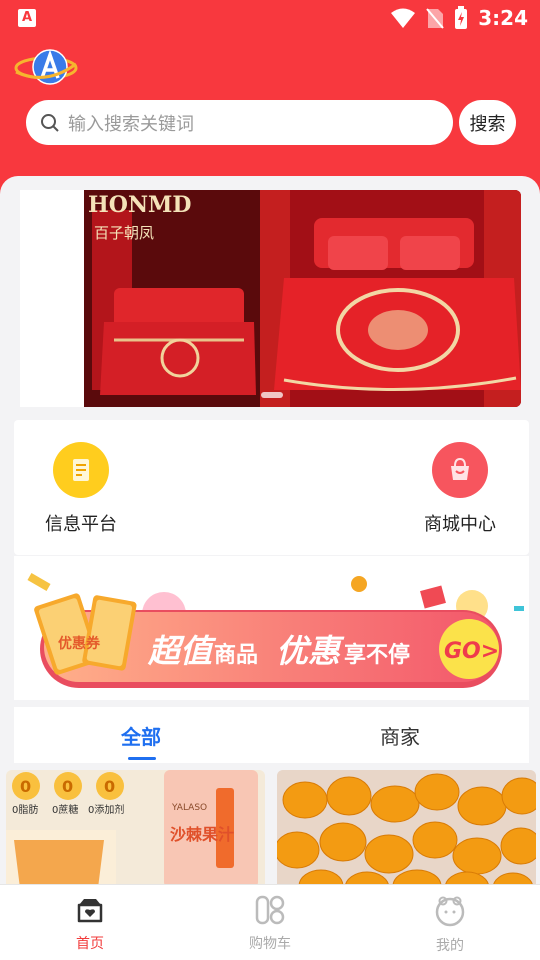 The height and width of the screenshot is (960, 540). Describe the element at coordinates (239, 122) in the screenshot. I see `search-input: 输入搜索关键词` at that location.